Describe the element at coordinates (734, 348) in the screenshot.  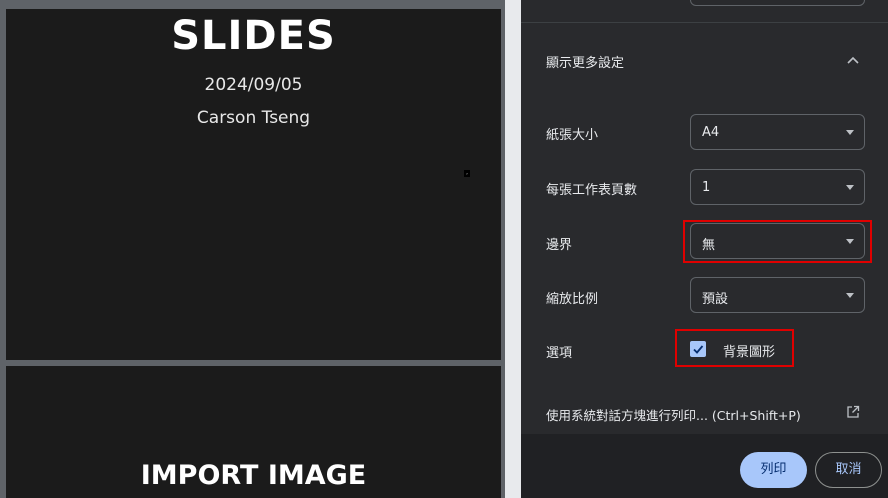
I see `options-highlight-box` at that location.